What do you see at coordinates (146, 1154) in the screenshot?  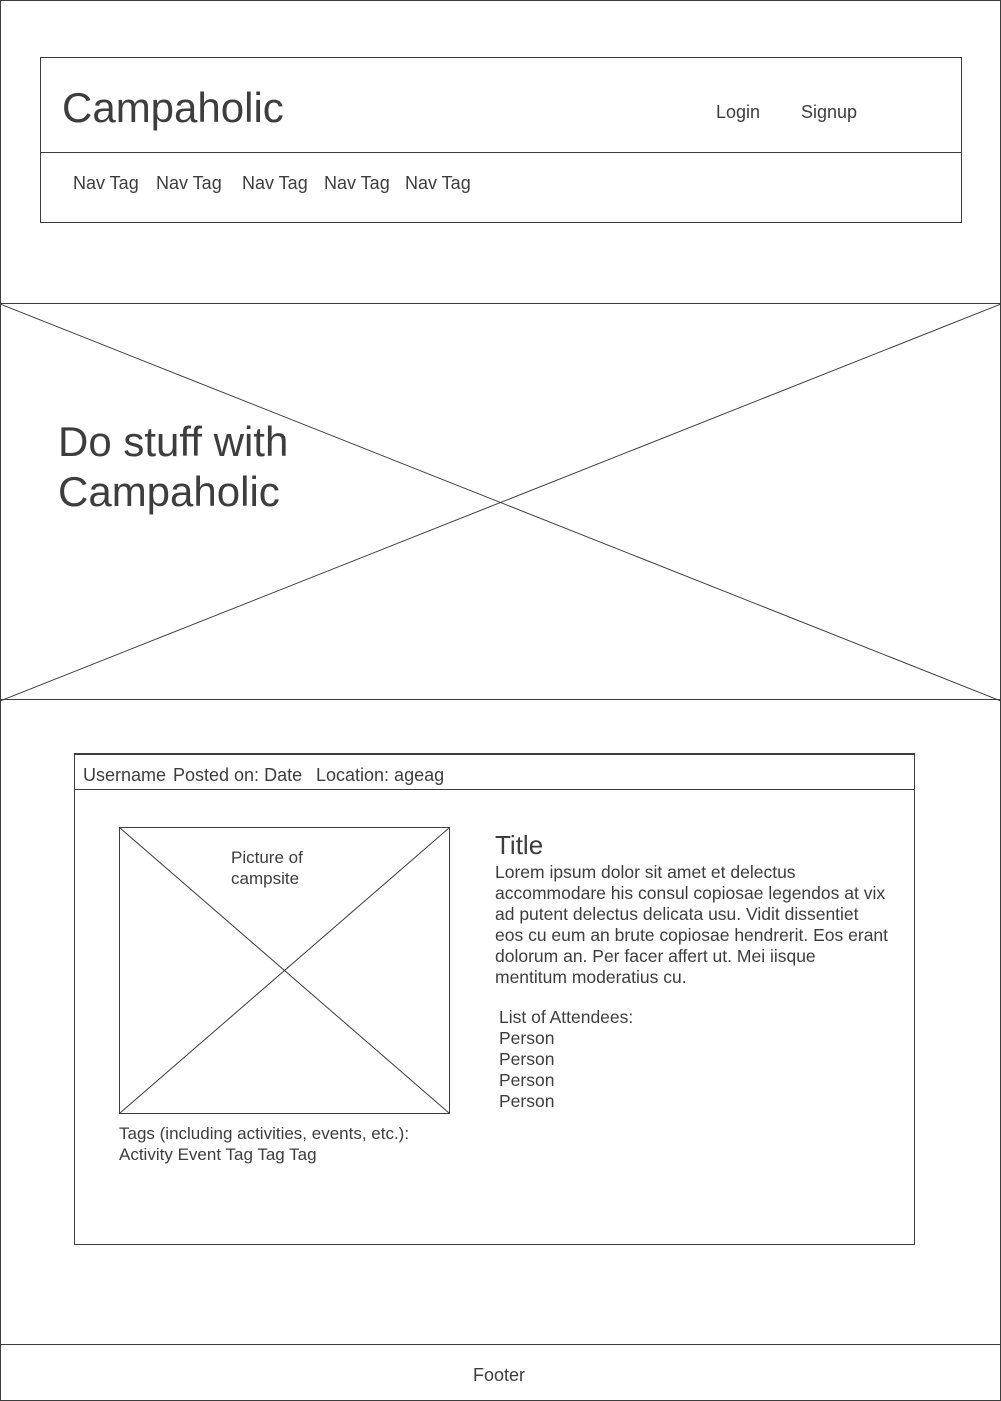 I see `tag-activity: Activity` at bounding box center [146, 1154].